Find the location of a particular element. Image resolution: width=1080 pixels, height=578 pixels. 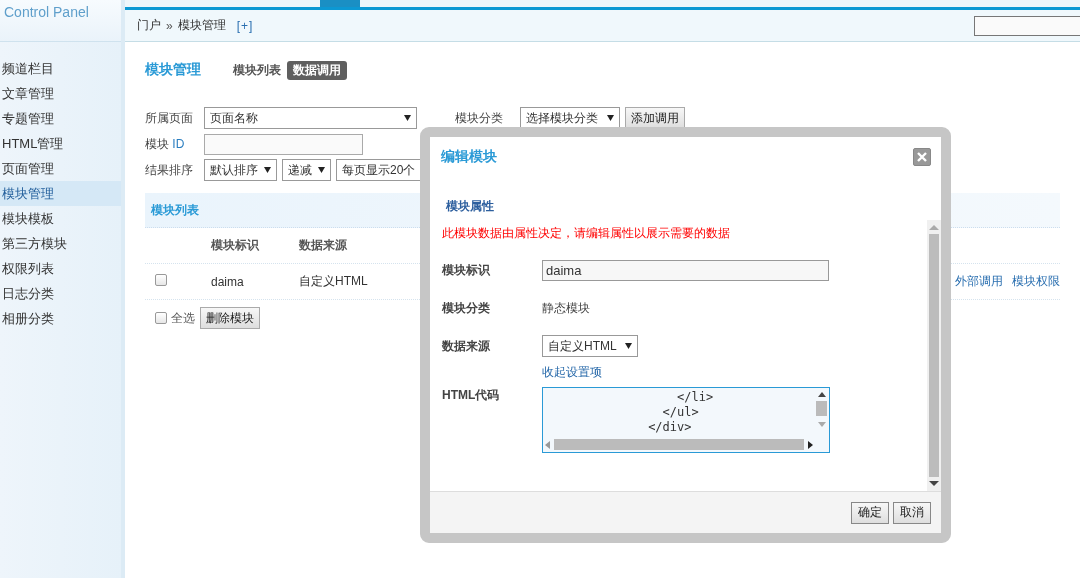

close-icon is located at coordinates (922, 157).